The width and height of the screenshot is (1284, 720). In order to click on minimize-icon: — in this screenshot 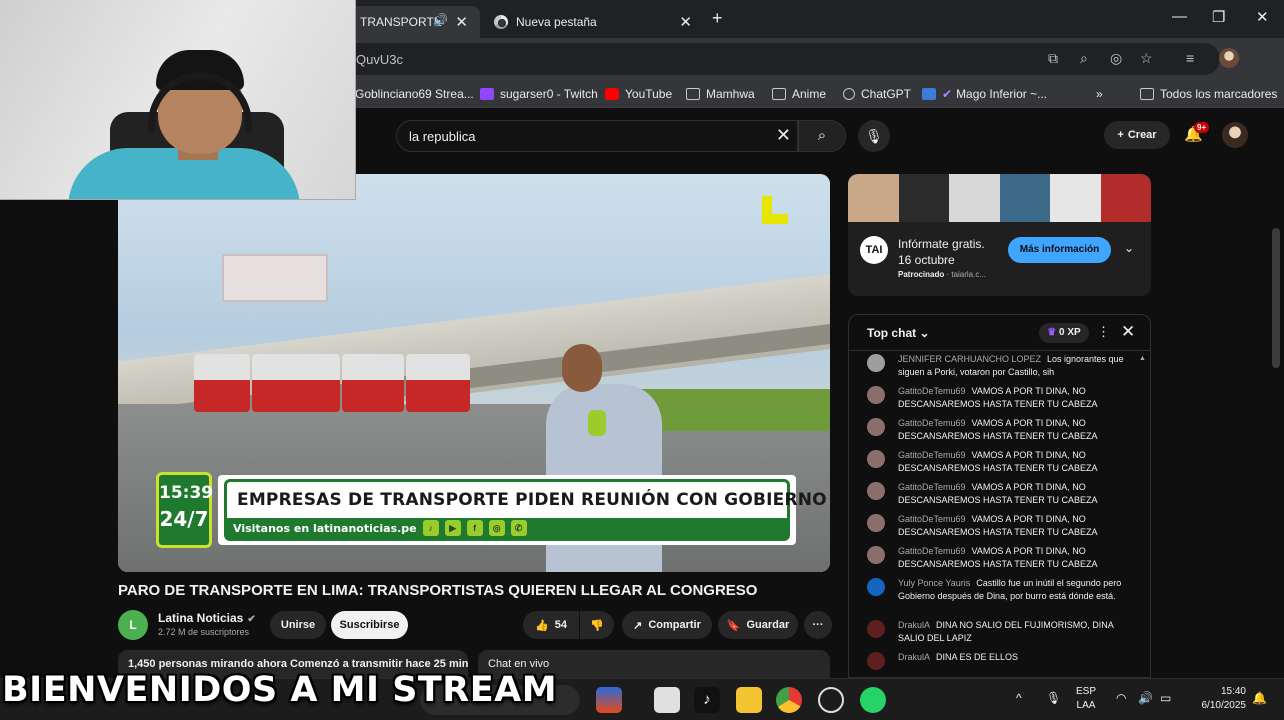, I will do `click(1179, 16)`.